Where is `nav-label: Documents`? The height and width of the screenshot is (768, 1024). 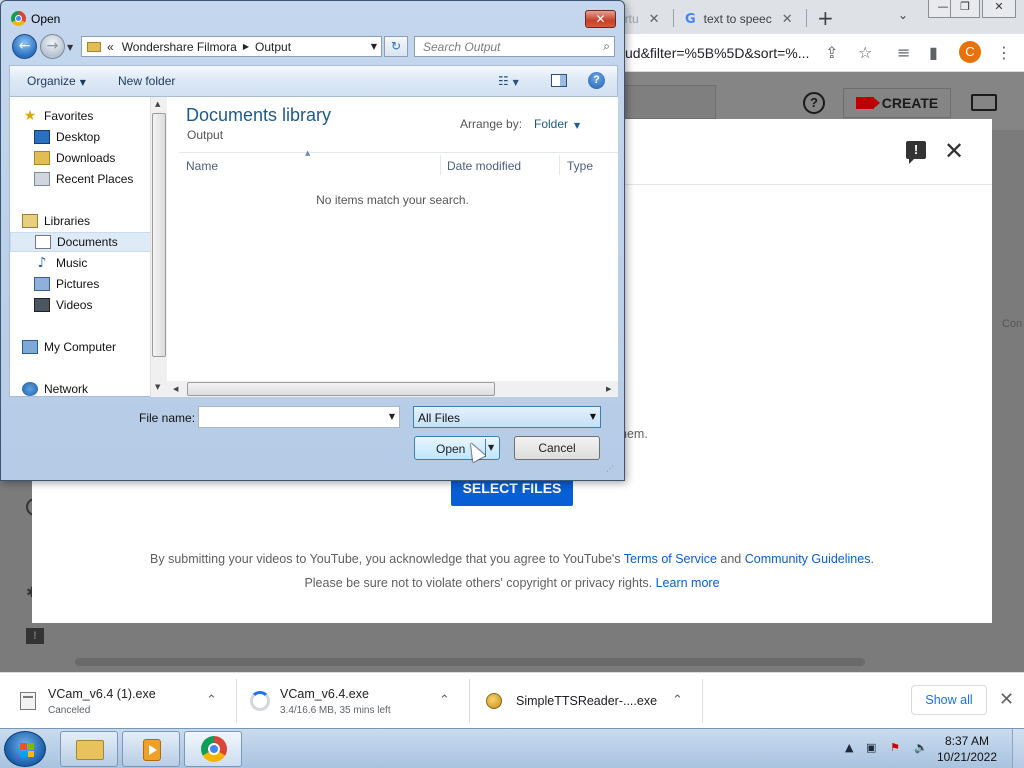 nav-label: Documents is located at coordinates (87, 242).